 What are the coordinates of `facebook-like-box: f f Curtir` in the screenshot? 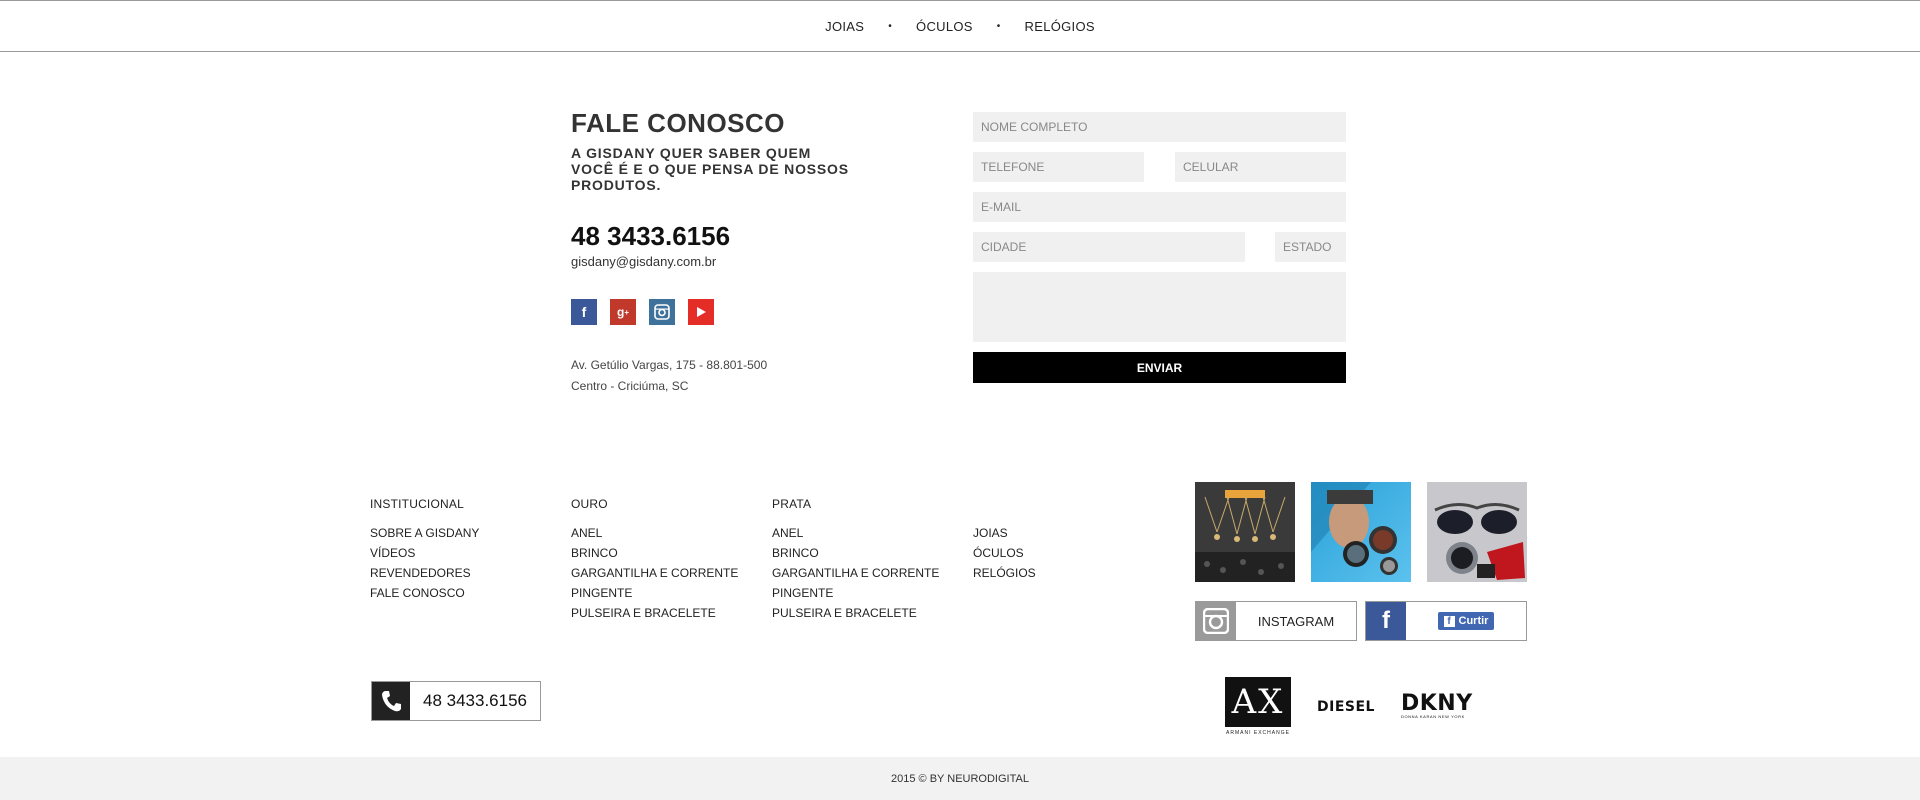 It's located at (1446, 621).